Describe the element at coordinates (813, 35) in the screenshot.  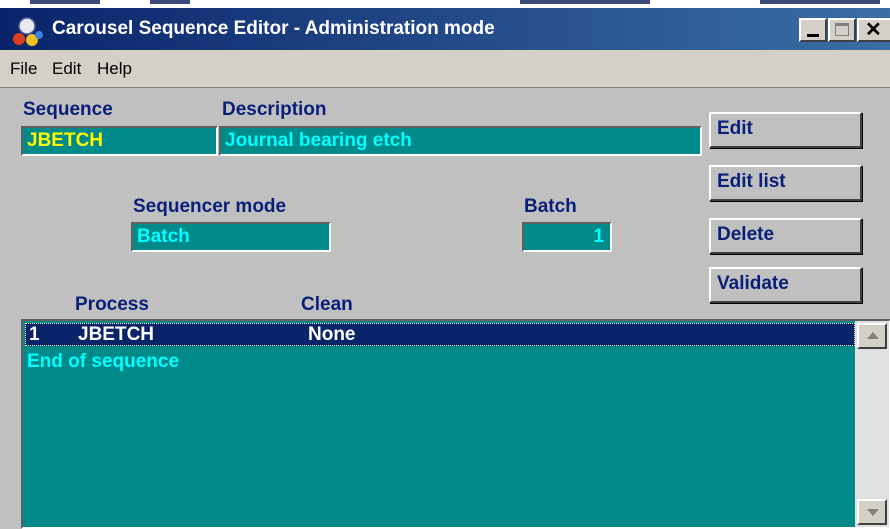
I see `minimize-icon` at that location.